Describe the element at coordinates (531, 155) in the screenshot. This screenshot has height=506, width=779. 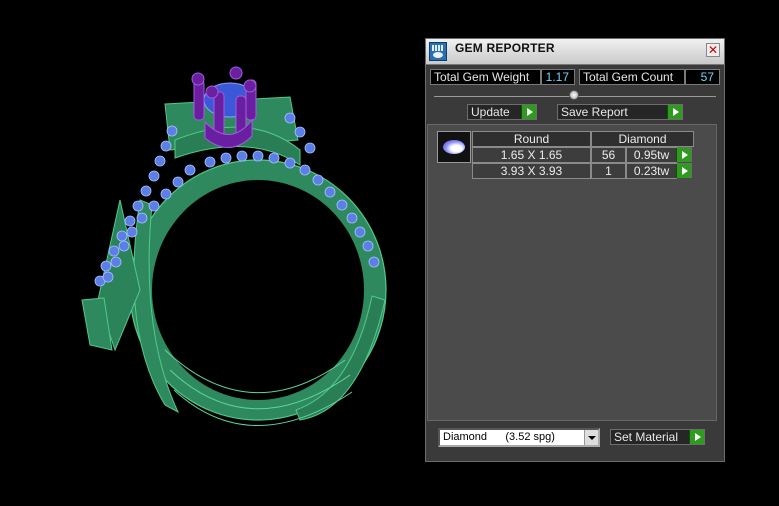
I see `row-size: 1.65 X 1.65` at that location.